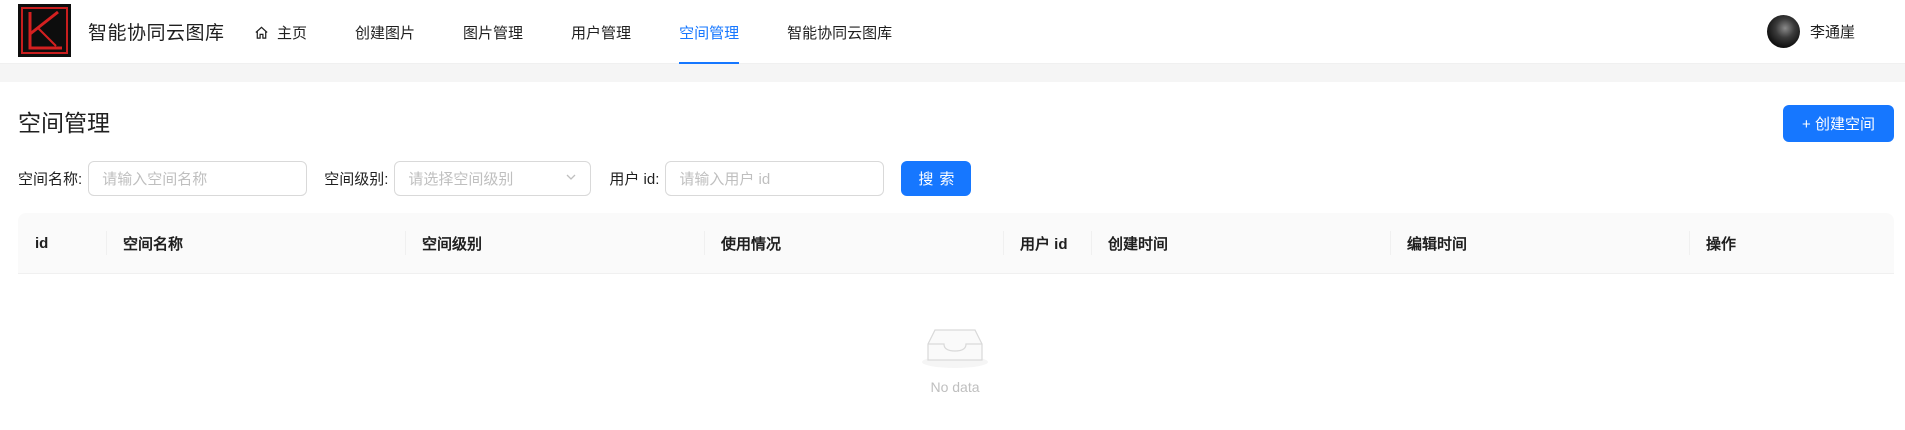 The height and width of the screenshot is (430, 1905). Describe the element at coordinates (571, 178) in the screenshot. I see `chevron-down-icon` at that location.